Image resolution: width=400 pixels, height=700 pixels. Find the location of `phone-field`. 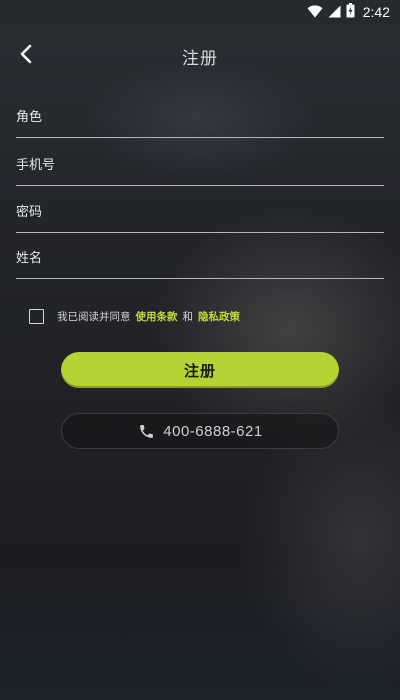

phone-field is located at coordinates (200, 165).